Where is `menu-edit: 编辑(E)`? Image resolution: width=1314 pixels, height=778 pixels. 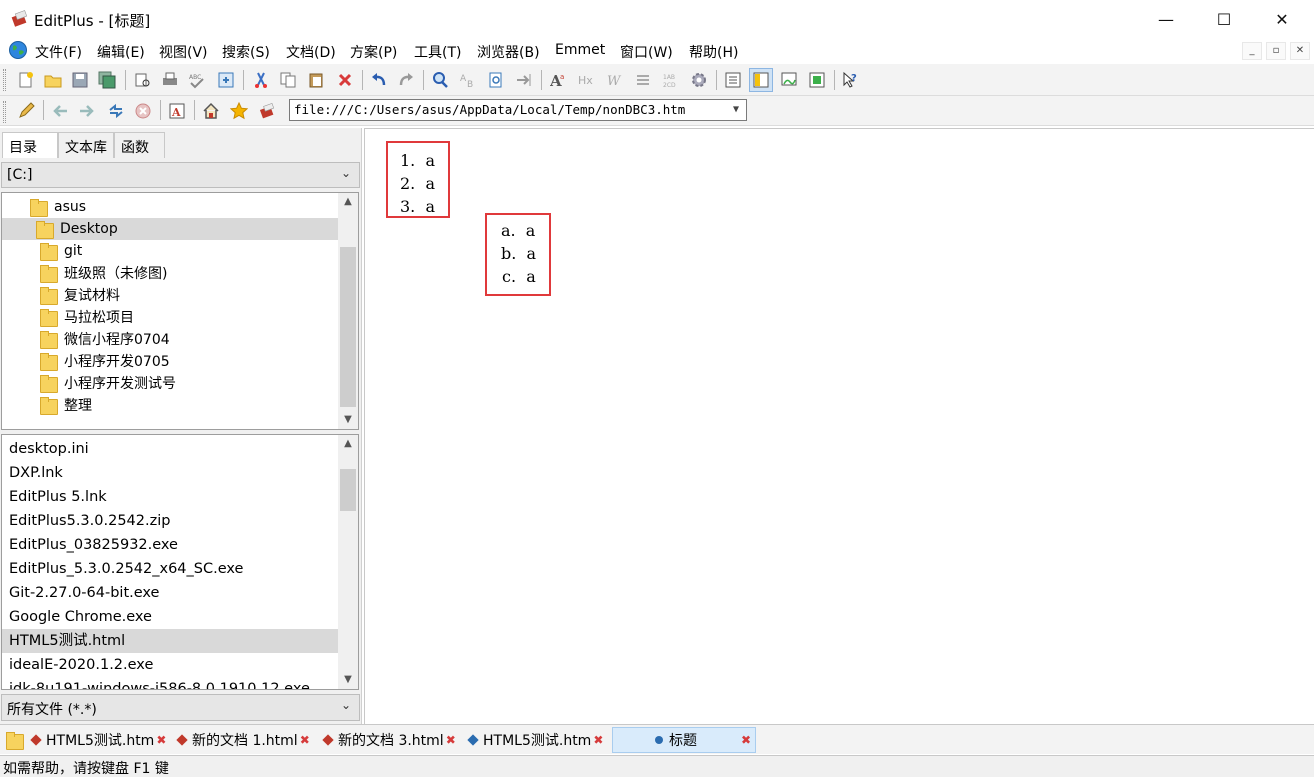
menu-edit: 编辑(E) is located at coordinates (121, 52).